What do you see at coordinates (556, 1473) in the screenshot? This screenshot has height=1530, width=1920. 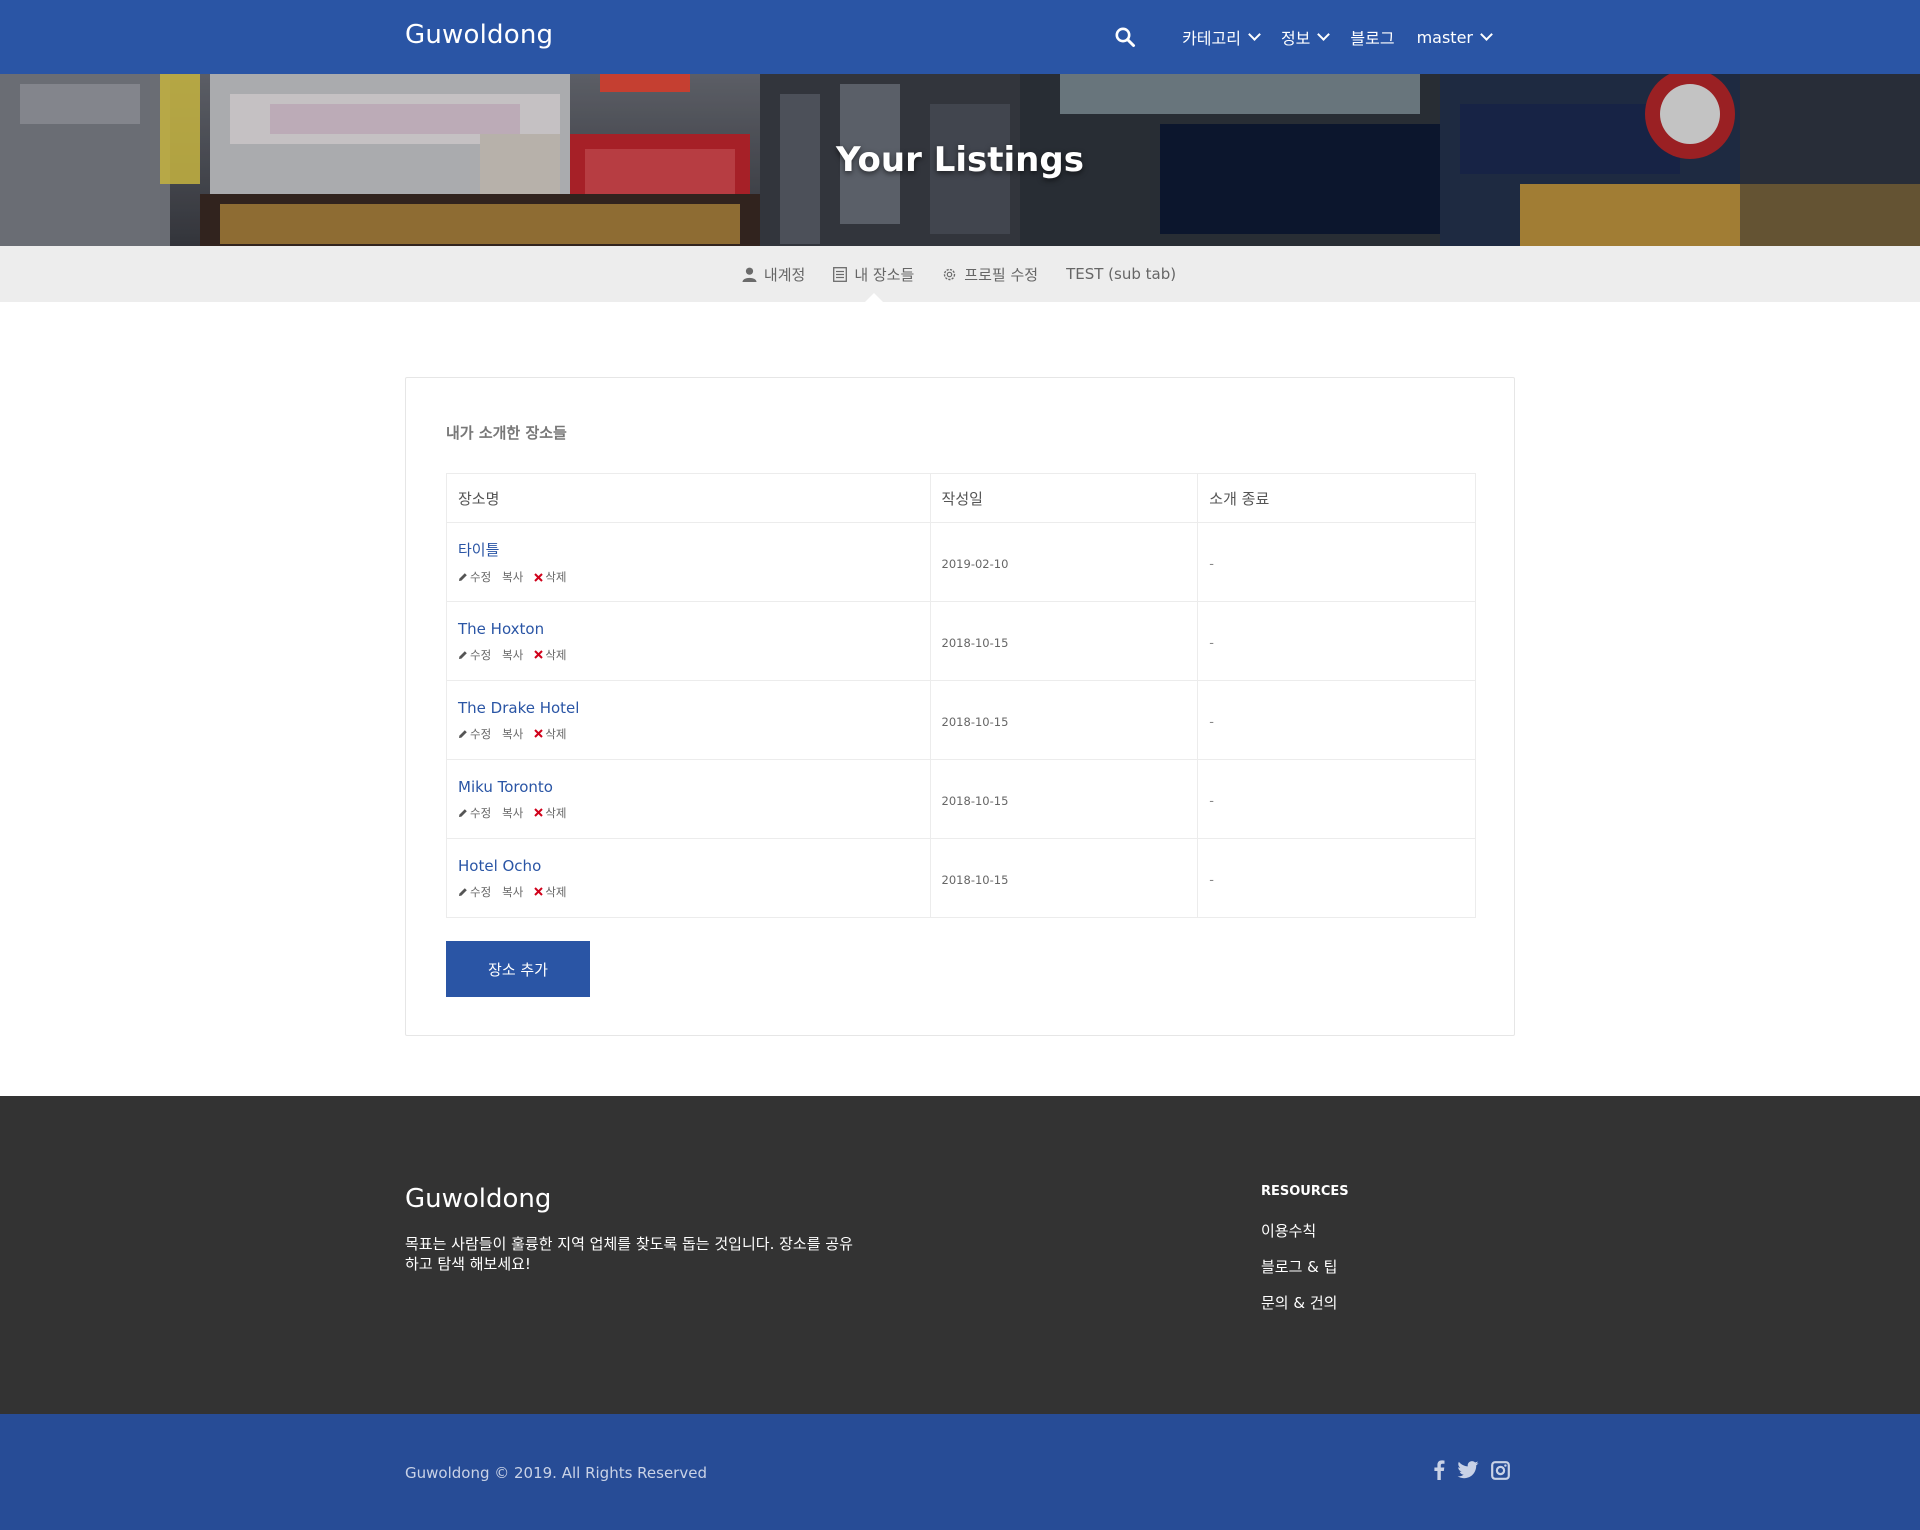 I see `copyright-text: Guwoldong © 2019. All Rights Reserved` at bounding box center [556, 1473].